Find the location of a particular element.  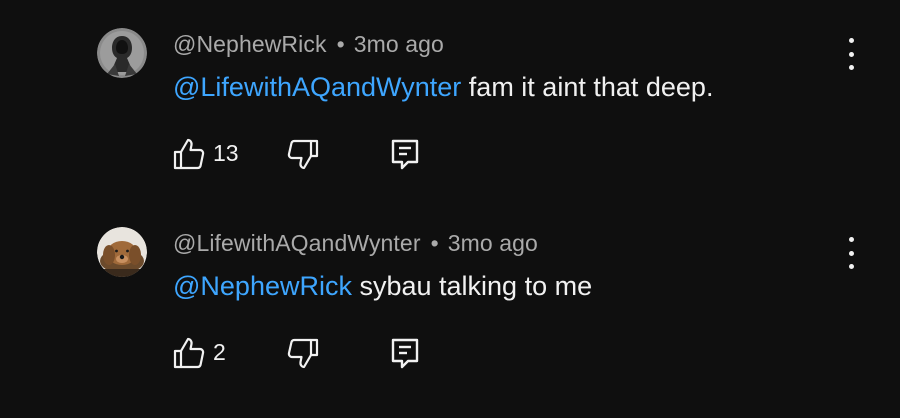

comment-meta: @LifewithAQandWynter • 3mo ago is located at coordinates (355, 243).